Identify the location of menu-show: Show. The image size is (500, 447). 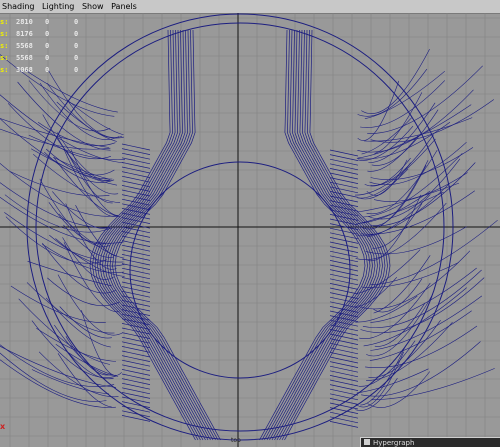
(93, 6).